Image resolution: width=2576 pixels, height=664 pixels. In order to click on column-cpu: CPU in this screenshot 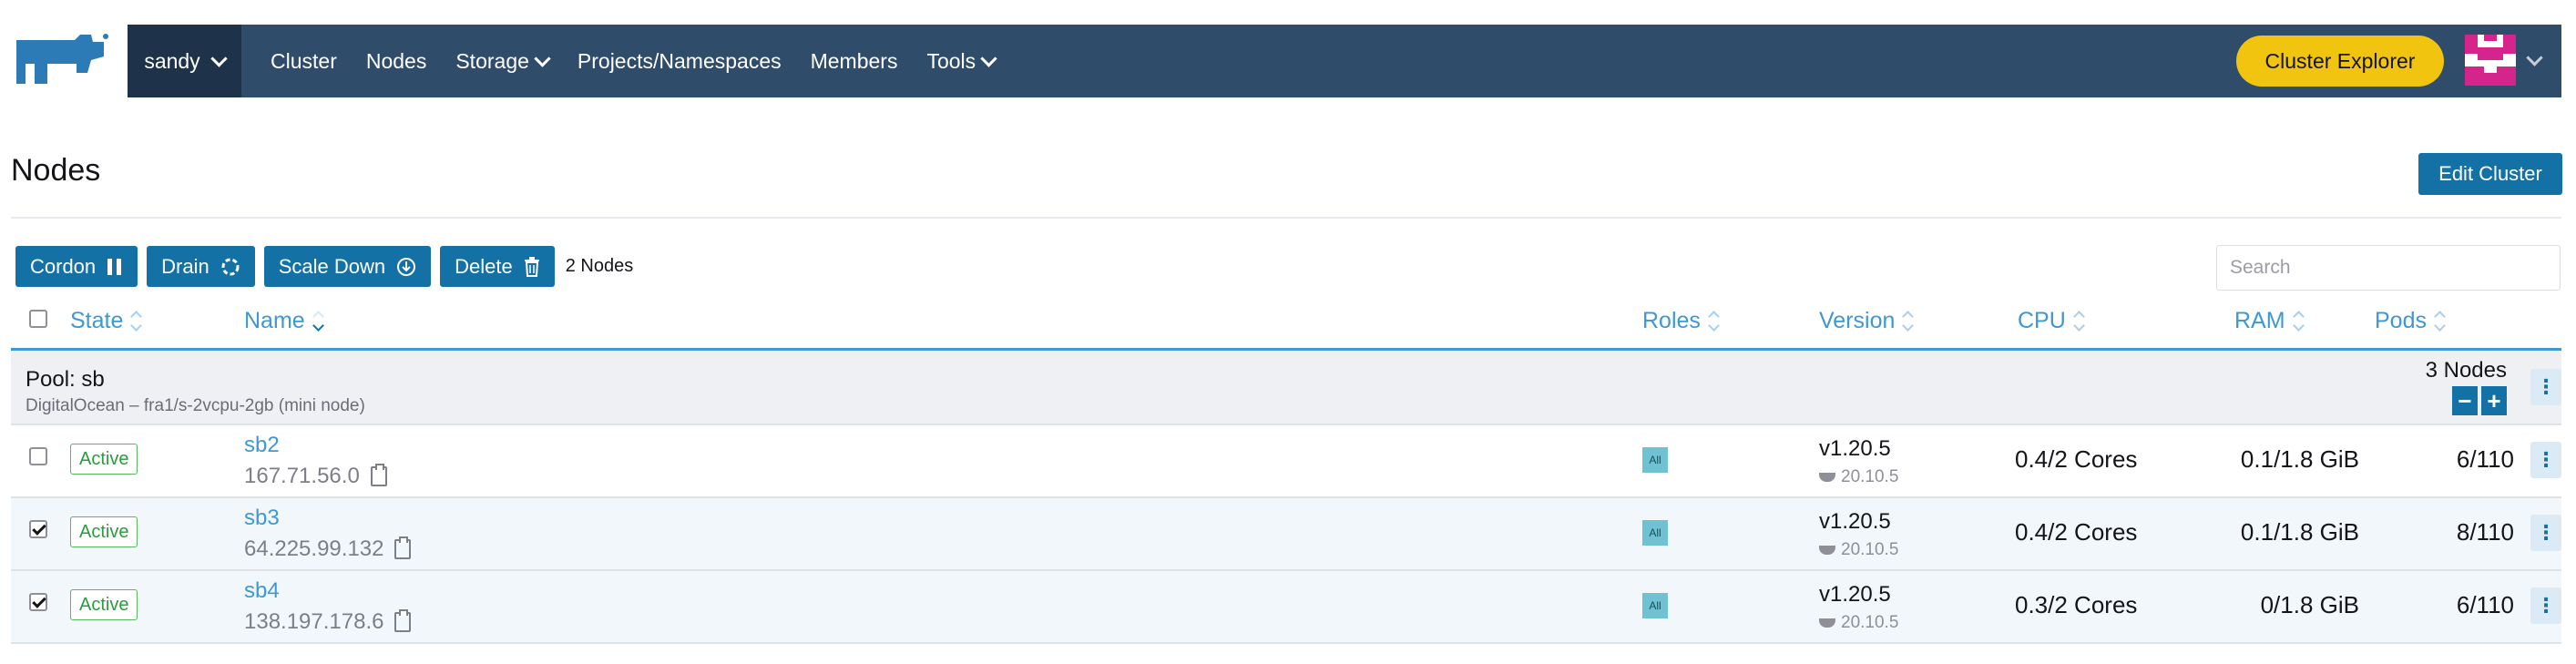, I will do `click(2051, 321)`.